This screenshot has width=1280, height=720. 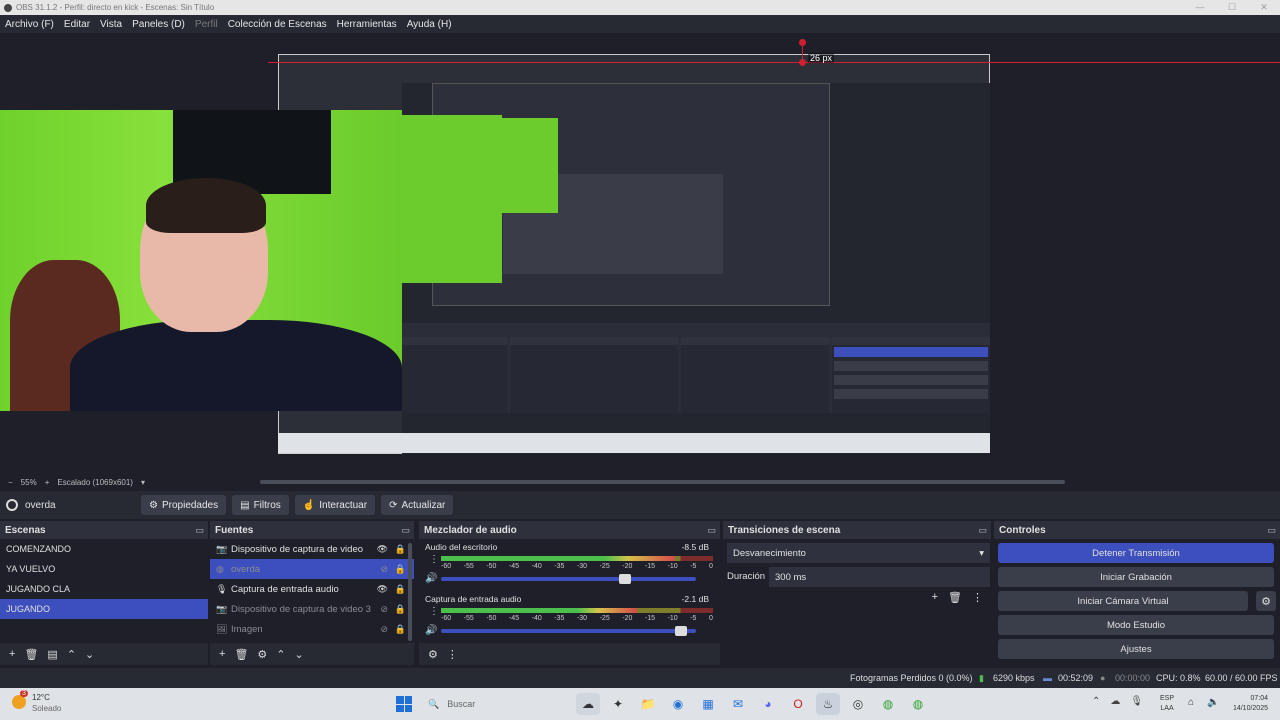 What do you see at coordinates (918, 704) in the screenshot?
I see `chrome-profile-icon: ◍` at bounding box center [918, 704].